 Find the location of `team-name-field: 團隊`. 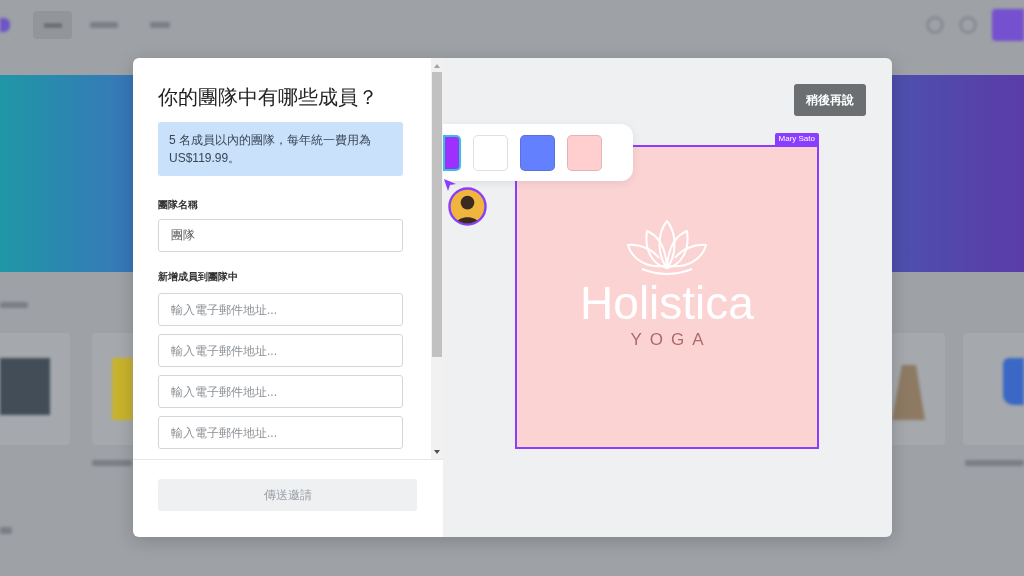

team-name-field: 團隊 is located at coordinates (280, 235).